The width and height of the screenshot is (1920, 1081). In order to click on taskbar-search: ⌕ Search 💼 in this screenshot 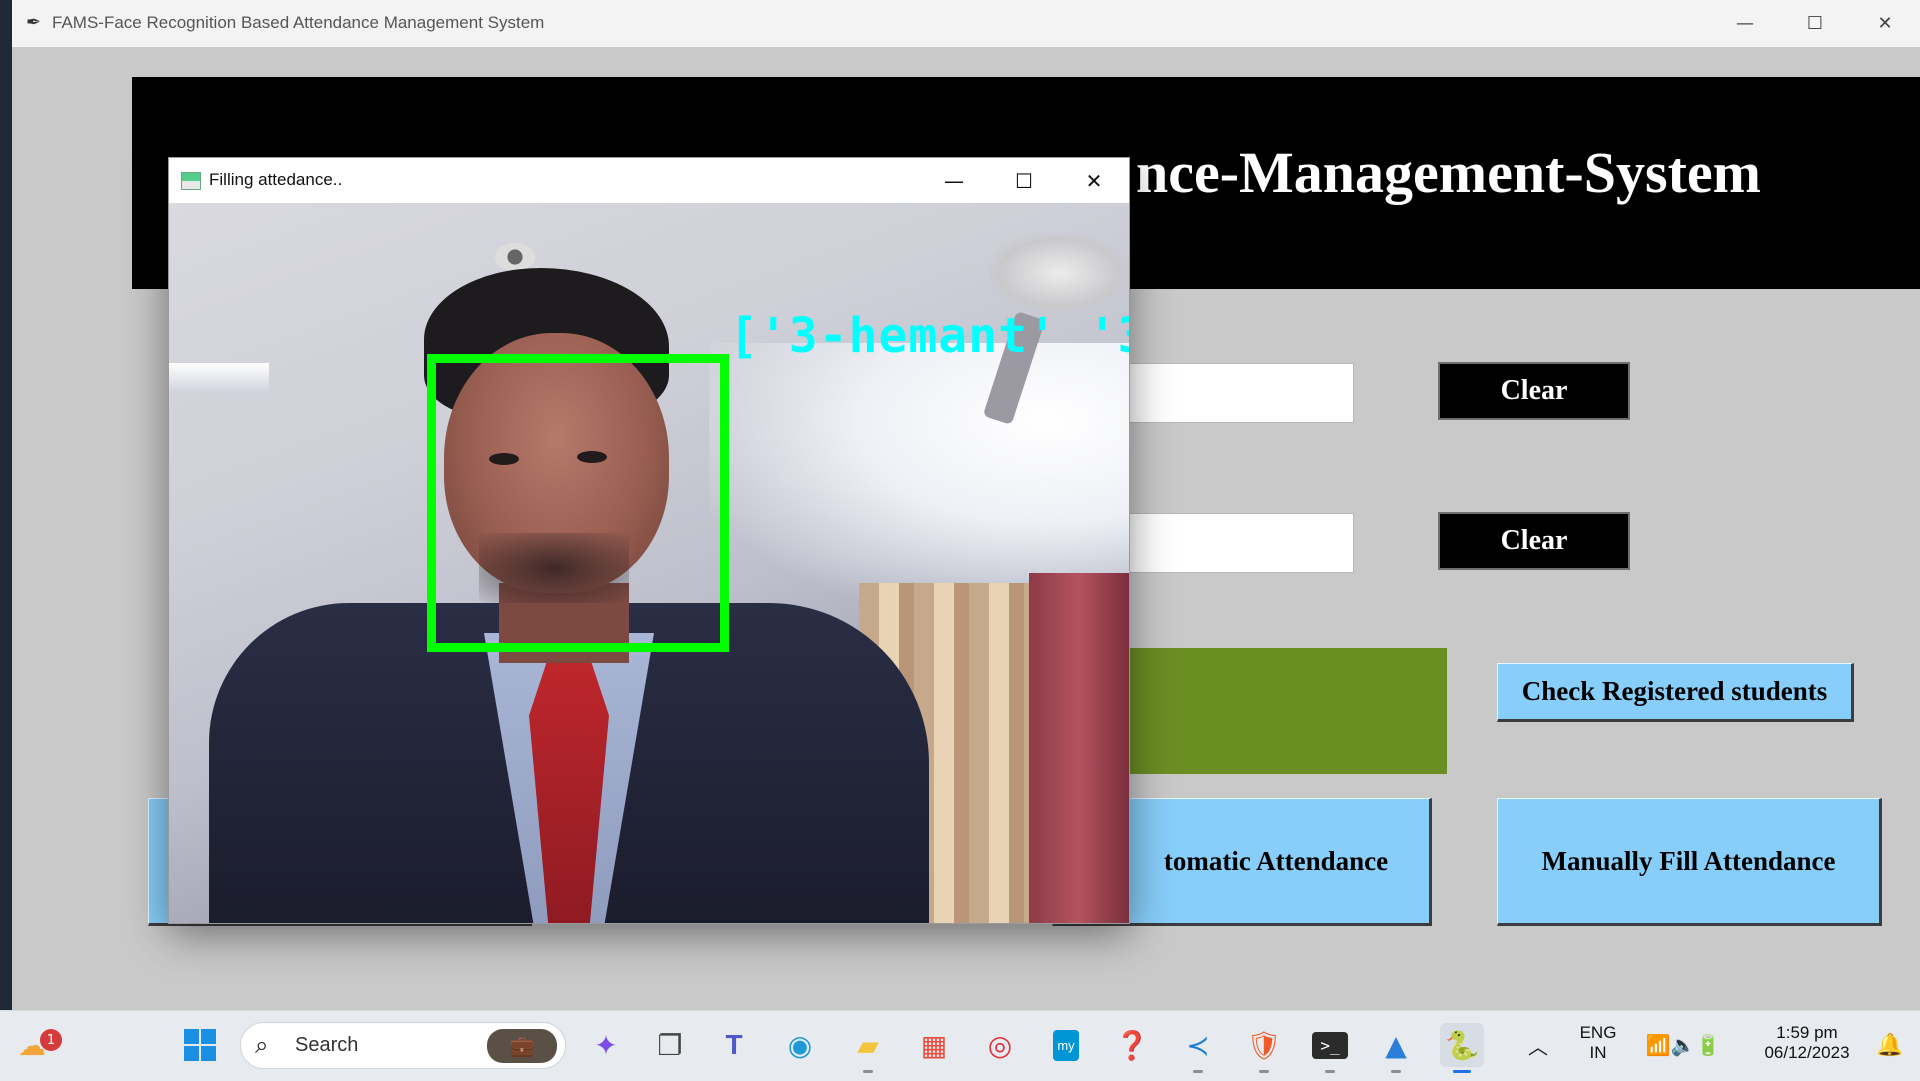, I will do `click(403, 1045)`.